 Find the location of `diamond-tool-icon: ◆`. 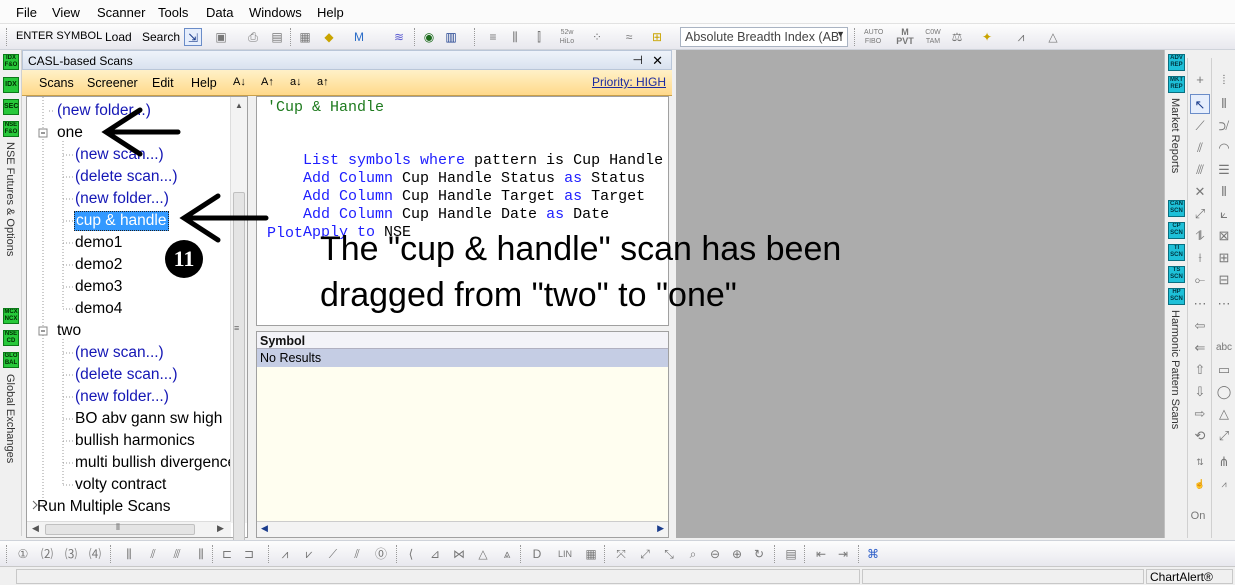

diamond-tool-icon: ◆ is located at coordinates (329, 37).